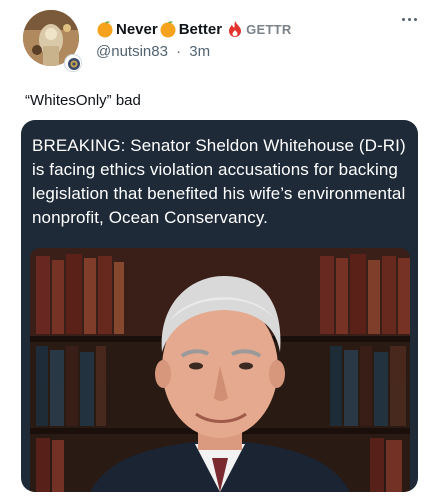  I want to click on display-name-part1: Never, so click(137, 29).